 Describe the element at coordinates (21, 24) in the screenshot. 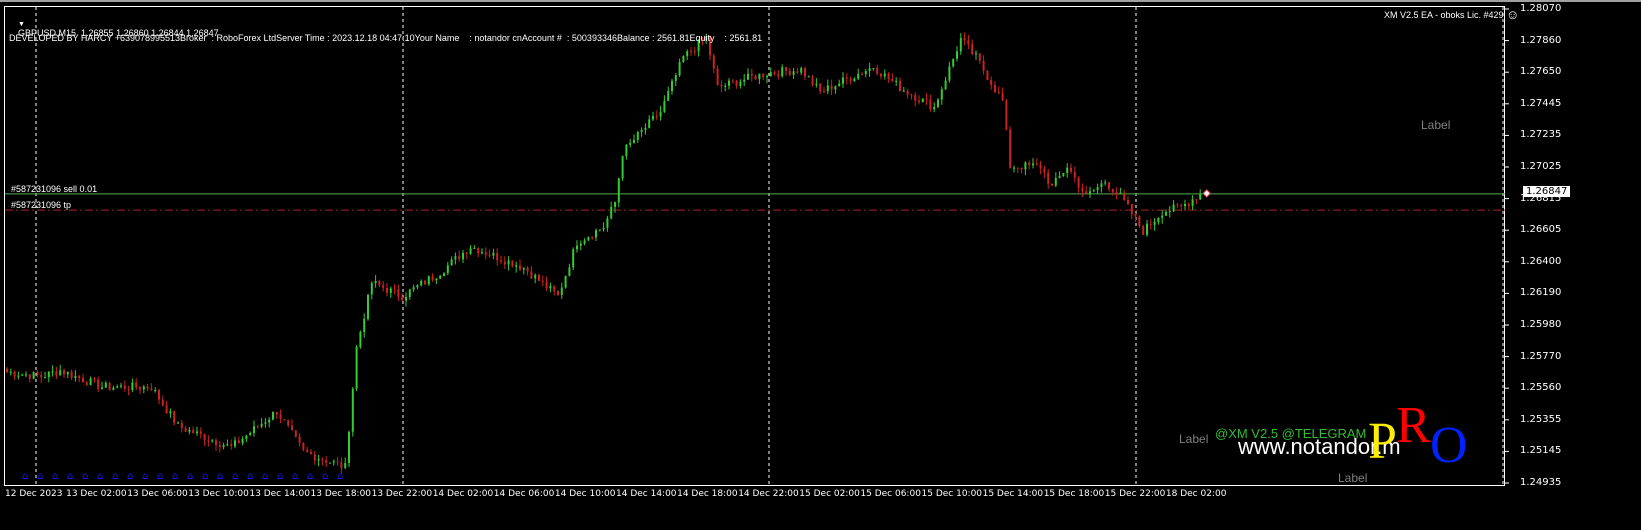

I see `collapse-triangle-icon: ▼` at that location.